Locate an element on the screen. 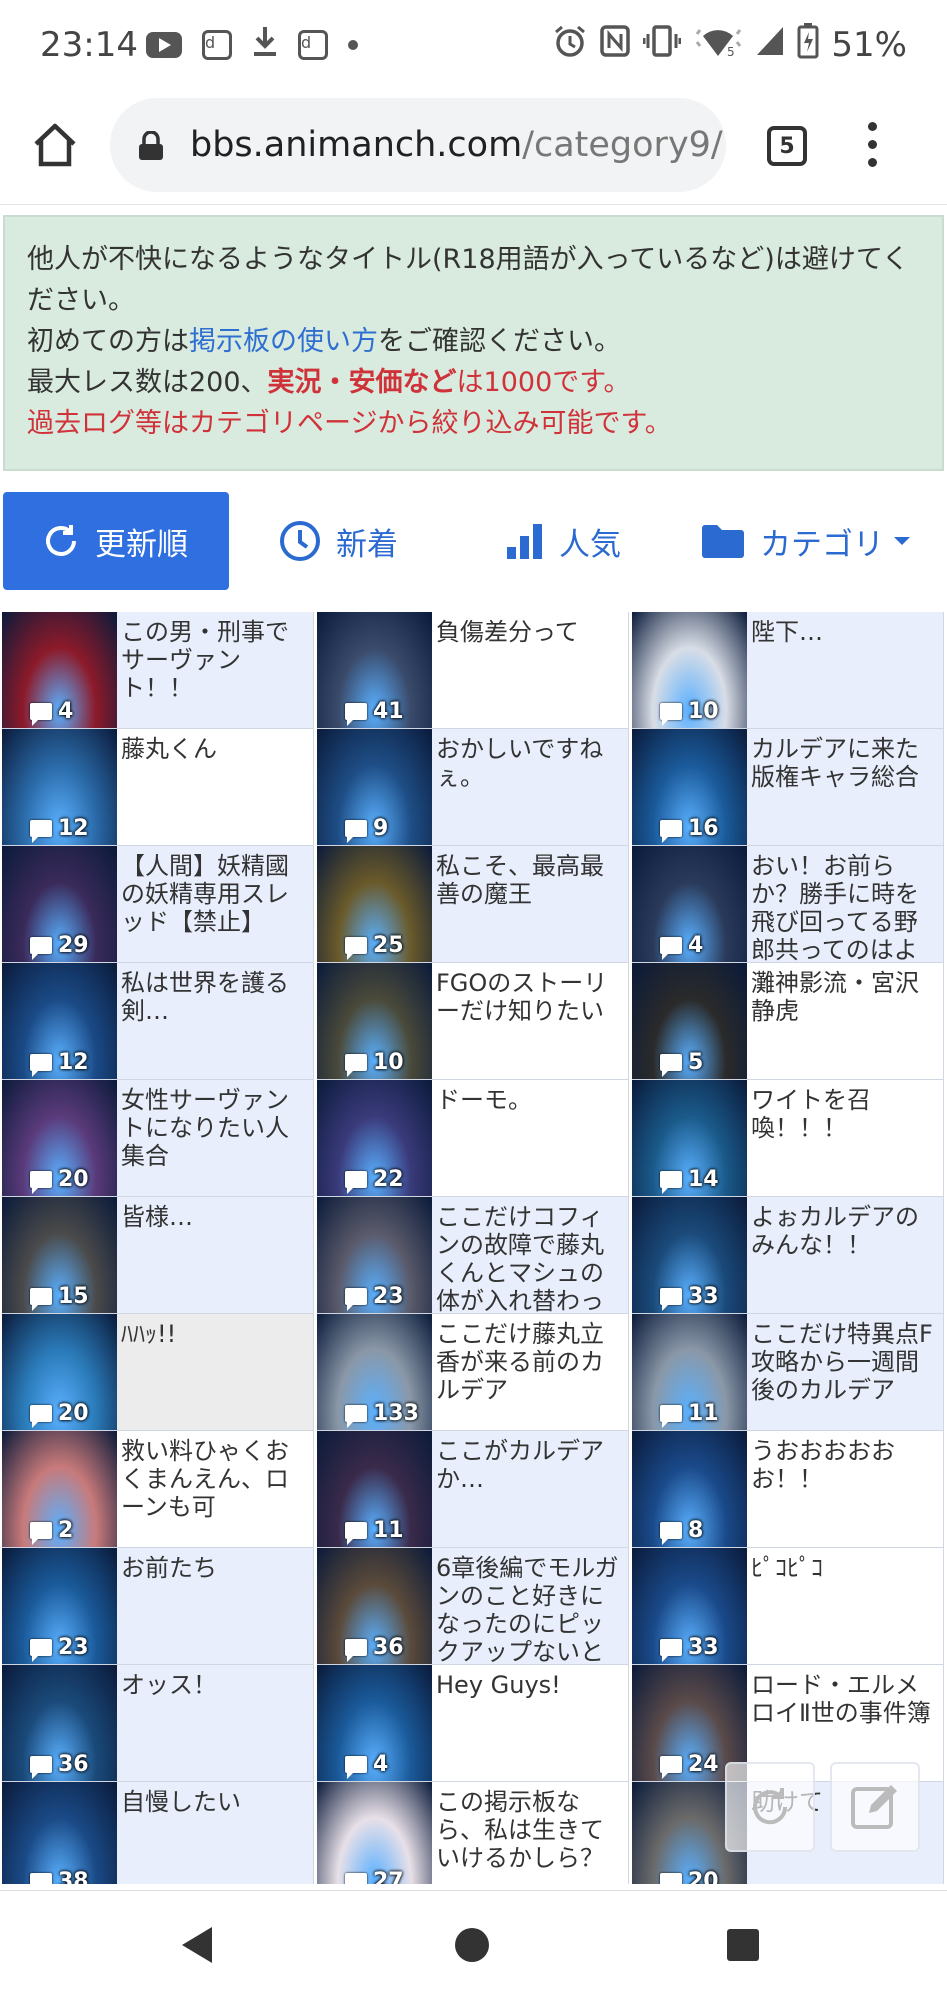  reply-count: 4 is located at coordinates (51, 712).